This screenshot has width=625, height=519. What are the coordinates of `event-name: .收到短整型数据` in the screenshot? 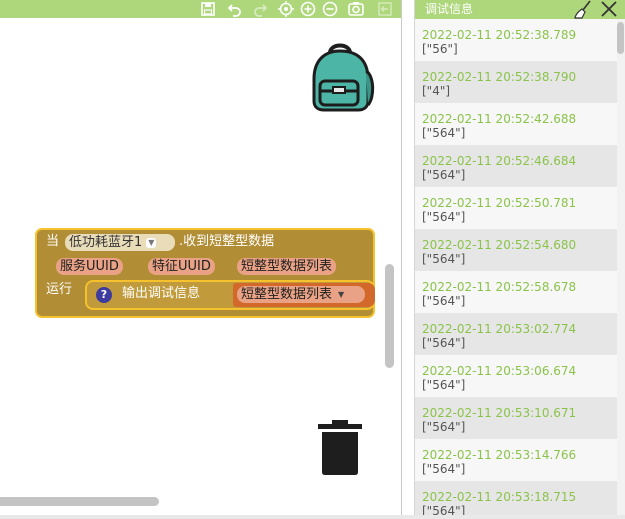 It's located at (227, 241).